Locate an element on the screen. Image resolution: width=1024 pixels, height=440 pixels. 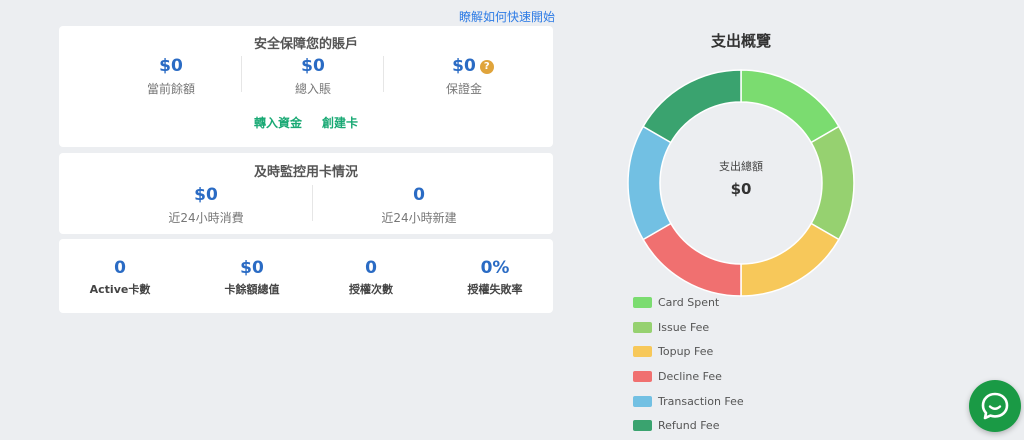
quick-start-link: 瞭解如何快速開始 is located at coordinates (507, 16).